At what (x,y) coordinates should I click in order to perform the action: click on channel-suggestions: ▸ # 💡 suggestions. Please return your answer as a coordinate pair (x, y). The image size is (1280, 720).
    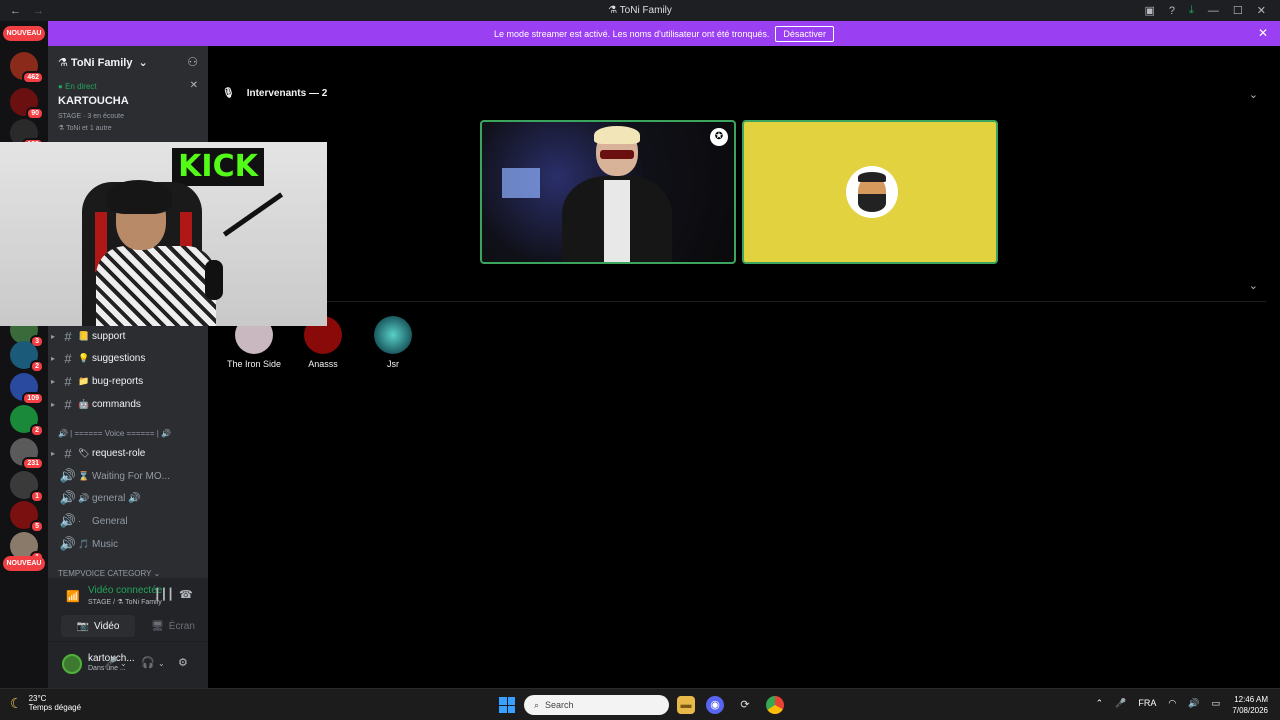
    Looking at the image, I should click on (128, 358).